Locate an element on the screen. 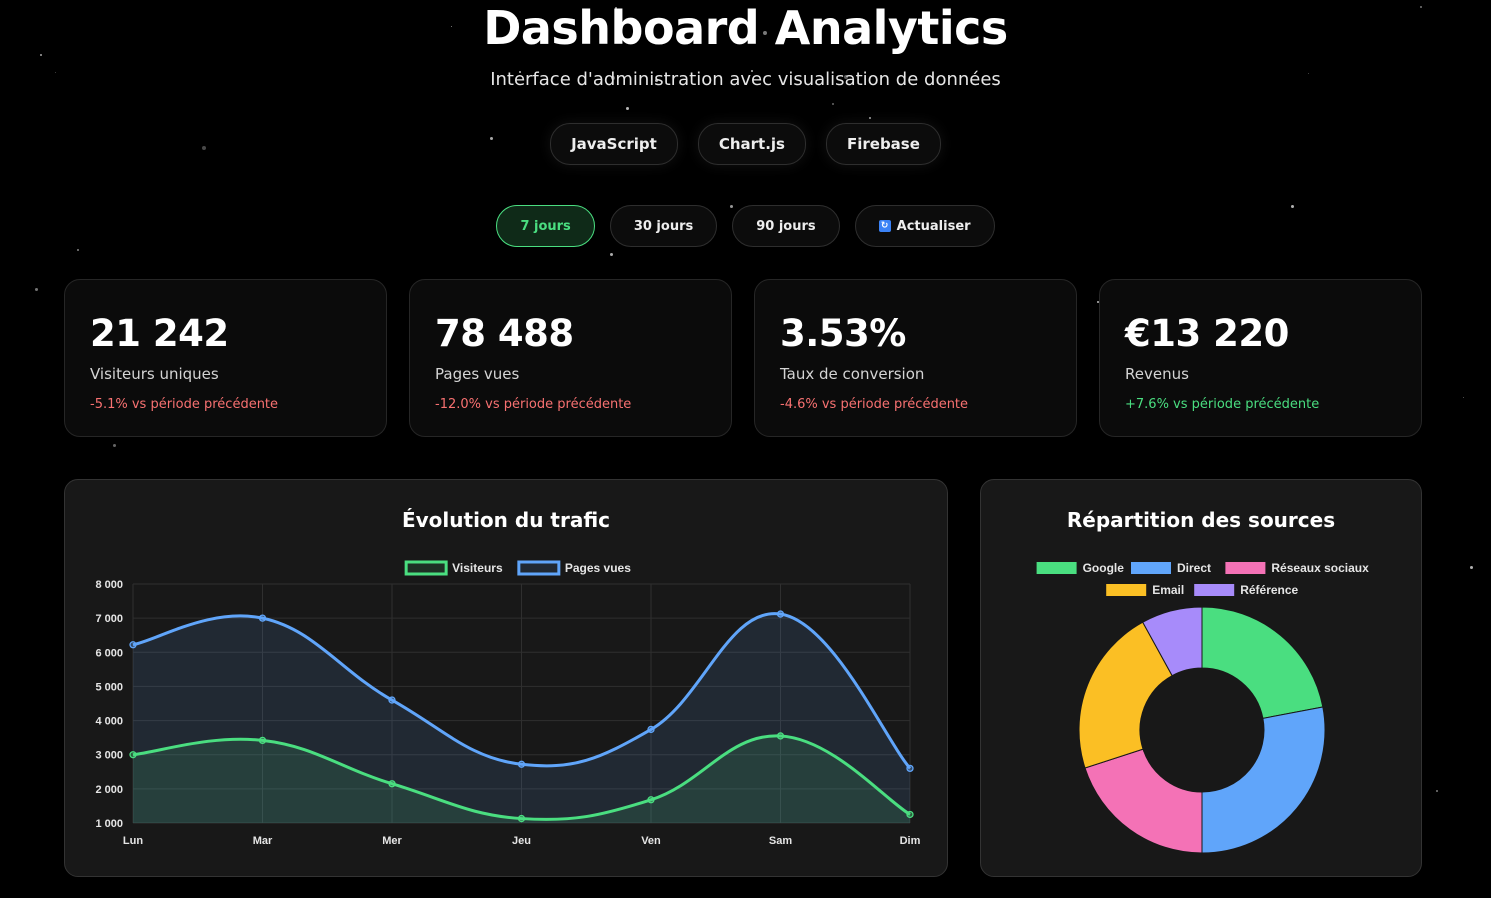 This screenshot has height=898, width=1491. refresh-icon: ↻ is located at coordinates (884, 226).